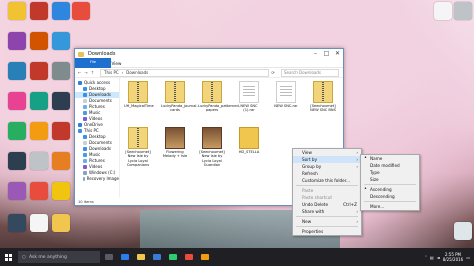  Describe the element at coordinates (390, 165) in the screenshot. I see `menu-item: Date modified` at that location.